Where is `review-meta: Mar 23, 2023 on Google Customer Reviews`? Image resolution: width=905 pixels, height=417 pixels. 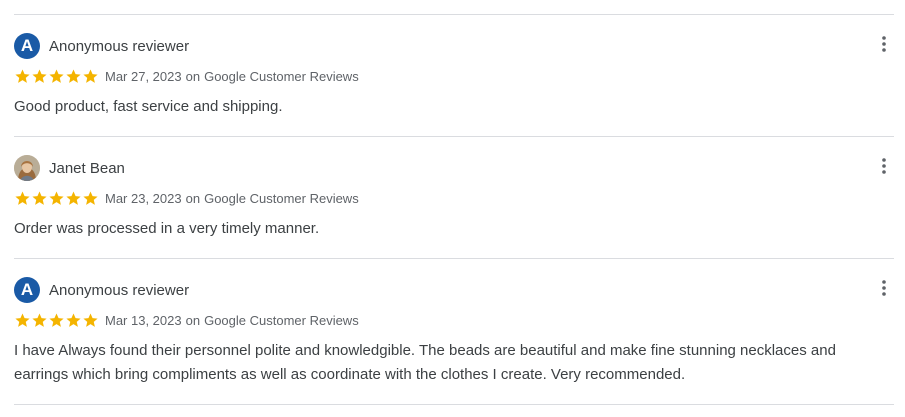 review-meta: Mar 23, 2023 on Google Customer Reviews is located at coordinates (186, 198).